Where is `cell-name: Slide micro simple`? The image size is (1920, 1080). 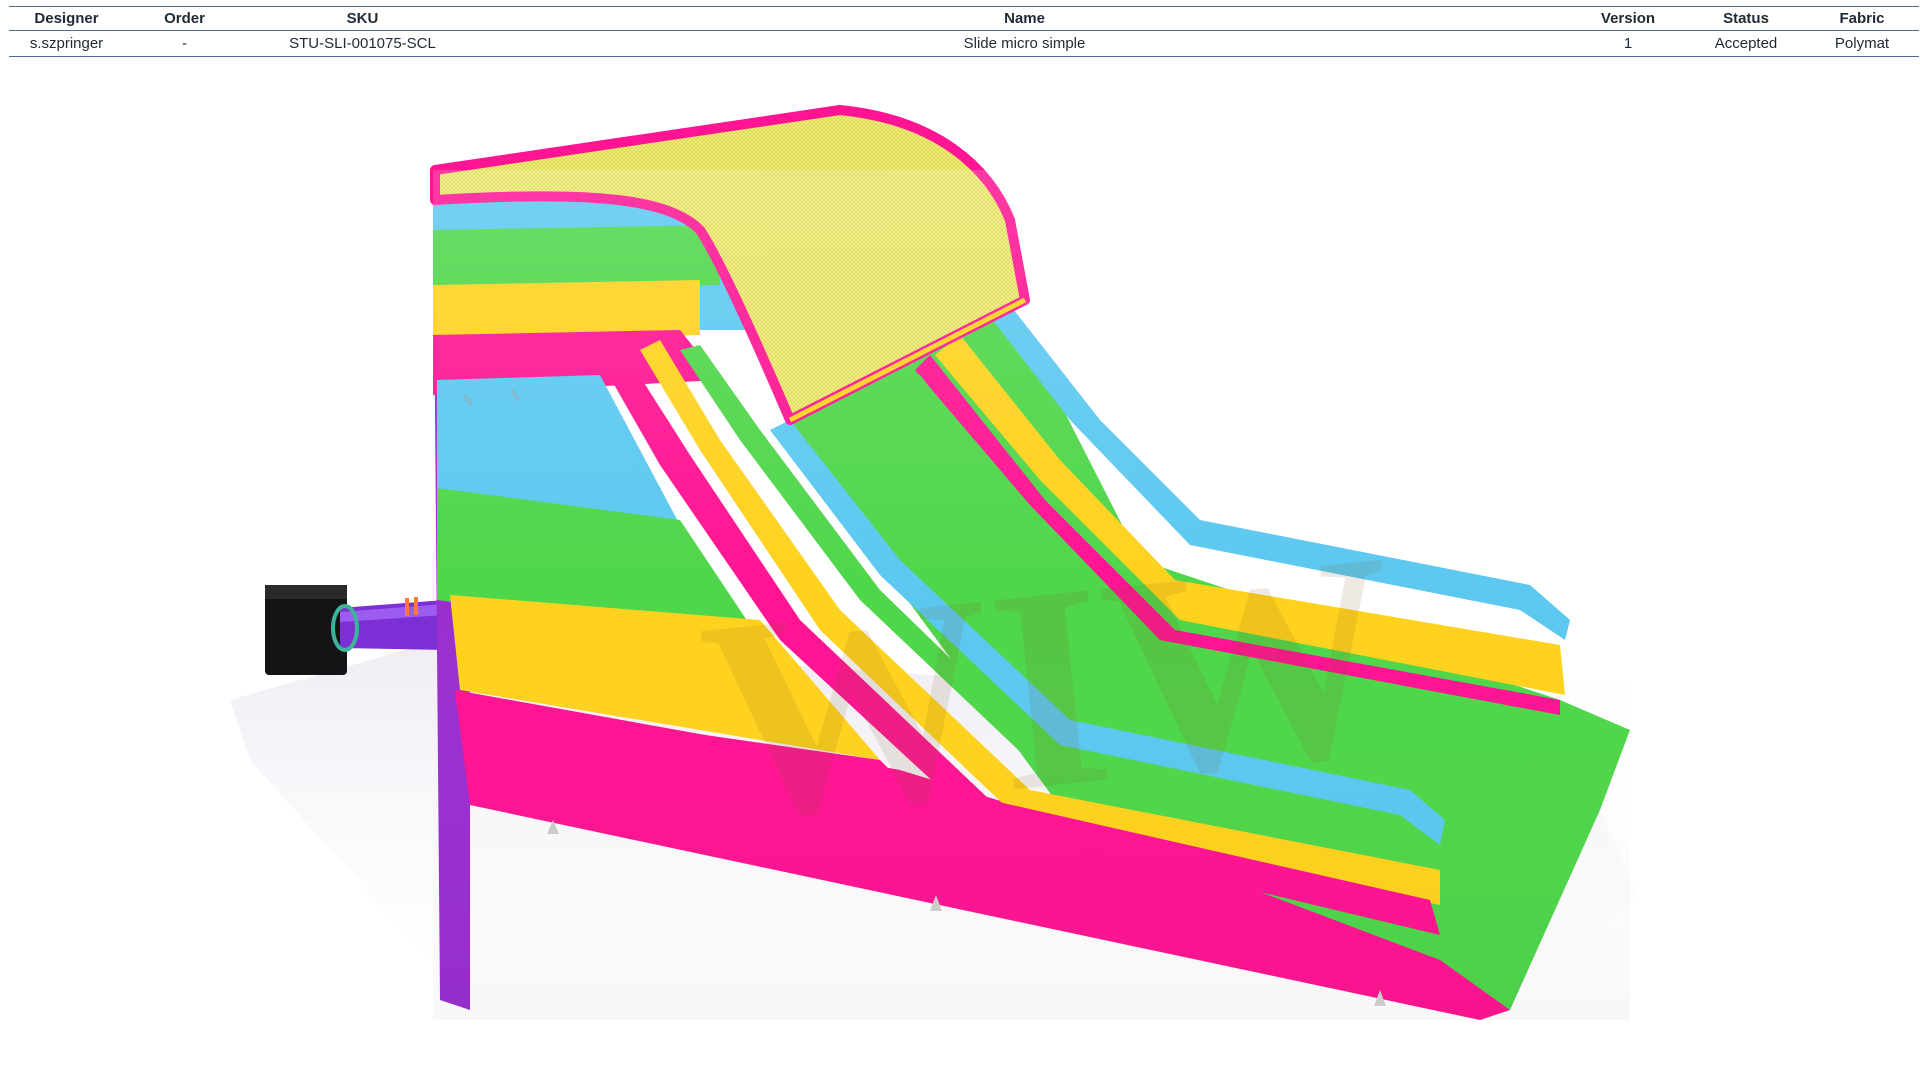
cell-name: Slide micro simple is located at coordinates (1024, 43).